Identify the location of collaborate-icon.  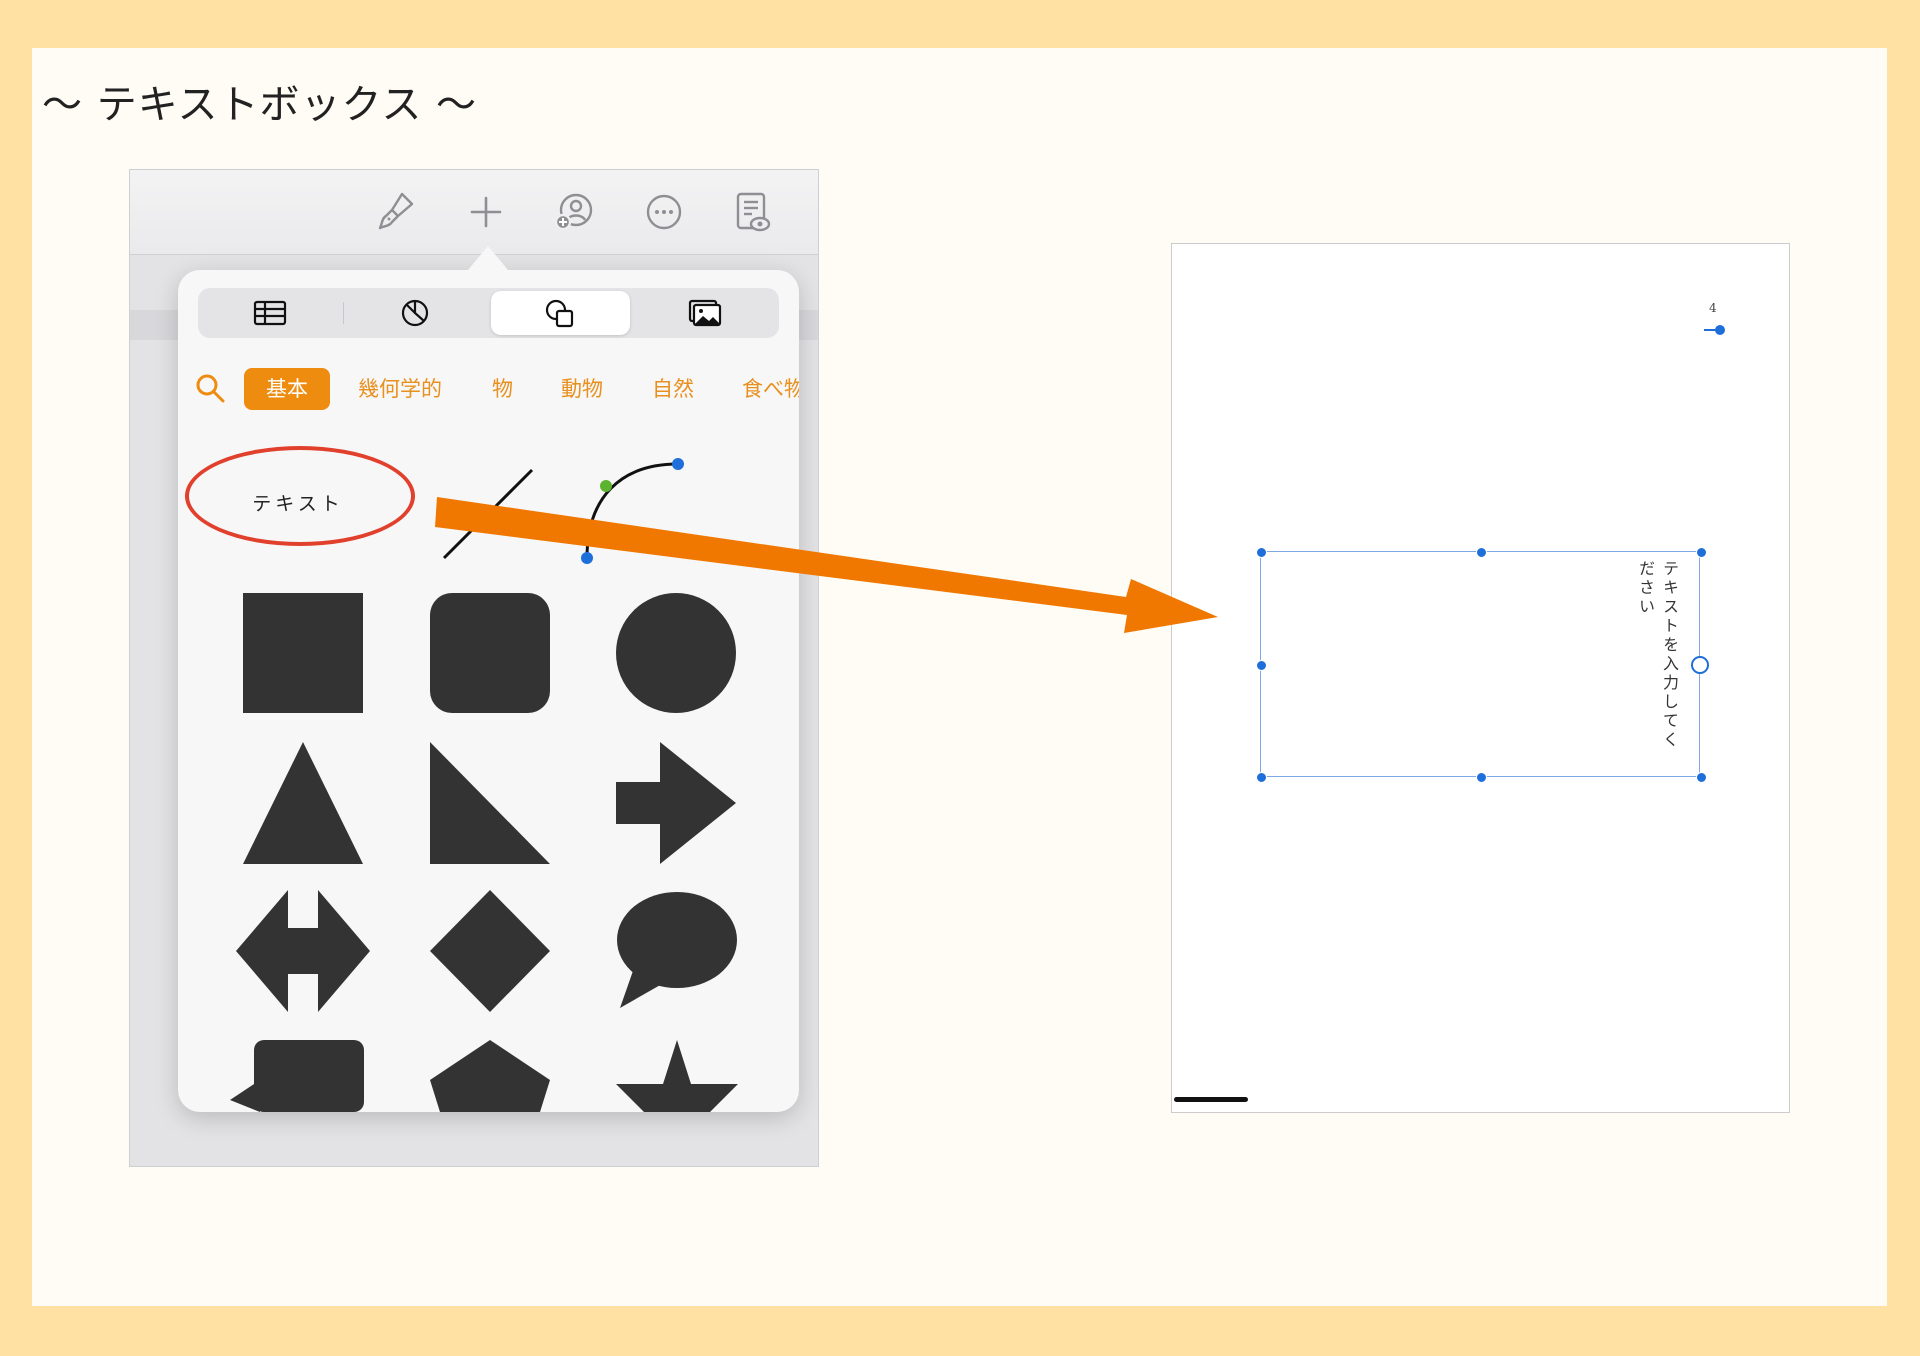
(574, 212).